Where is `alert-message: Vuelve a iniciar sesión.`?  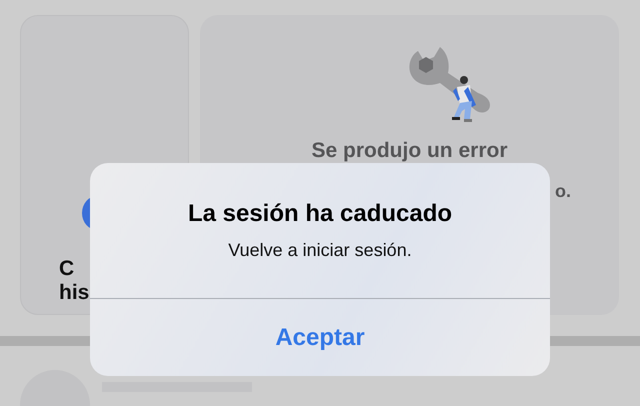 alert-message: Vuelve a iniciar sesión. is located at coordinates (320, 250).